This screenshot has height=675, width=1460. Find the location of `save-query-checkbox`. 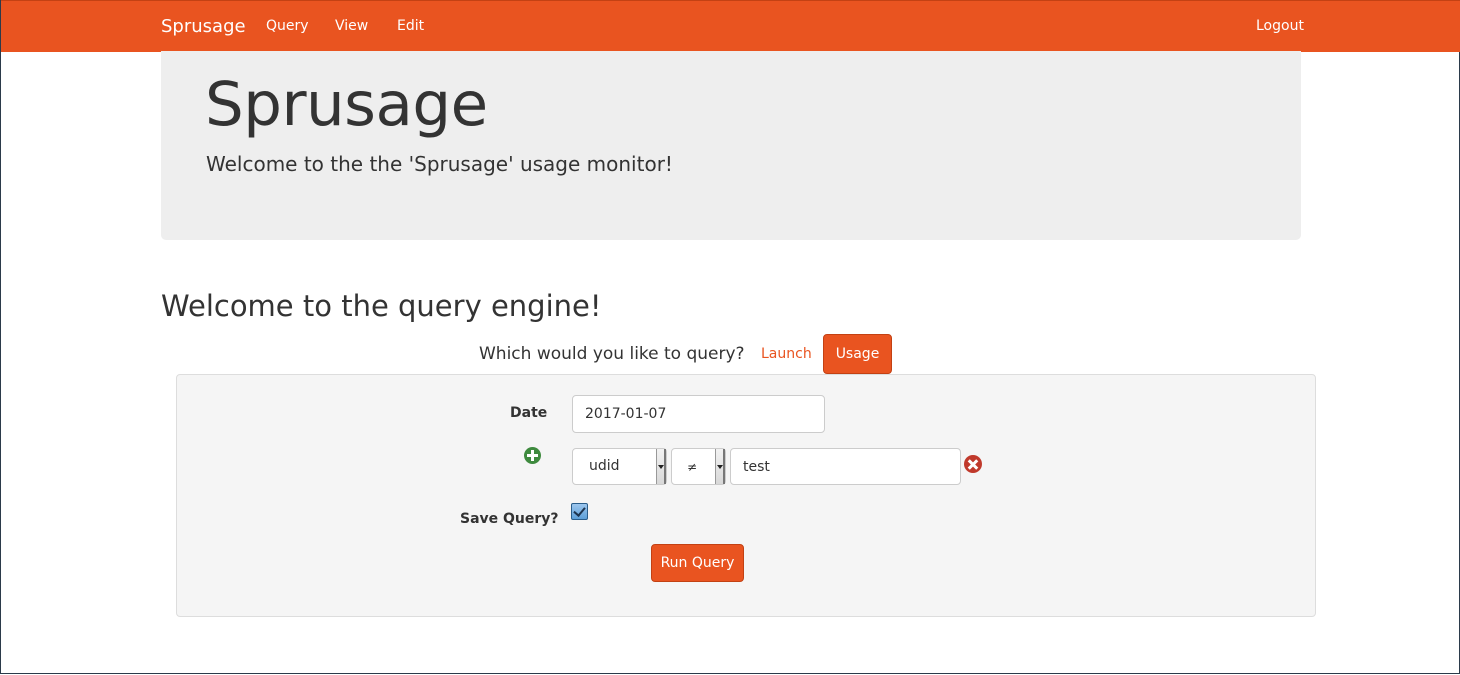

save-query-checkbox is located at coordinates (579, 511).